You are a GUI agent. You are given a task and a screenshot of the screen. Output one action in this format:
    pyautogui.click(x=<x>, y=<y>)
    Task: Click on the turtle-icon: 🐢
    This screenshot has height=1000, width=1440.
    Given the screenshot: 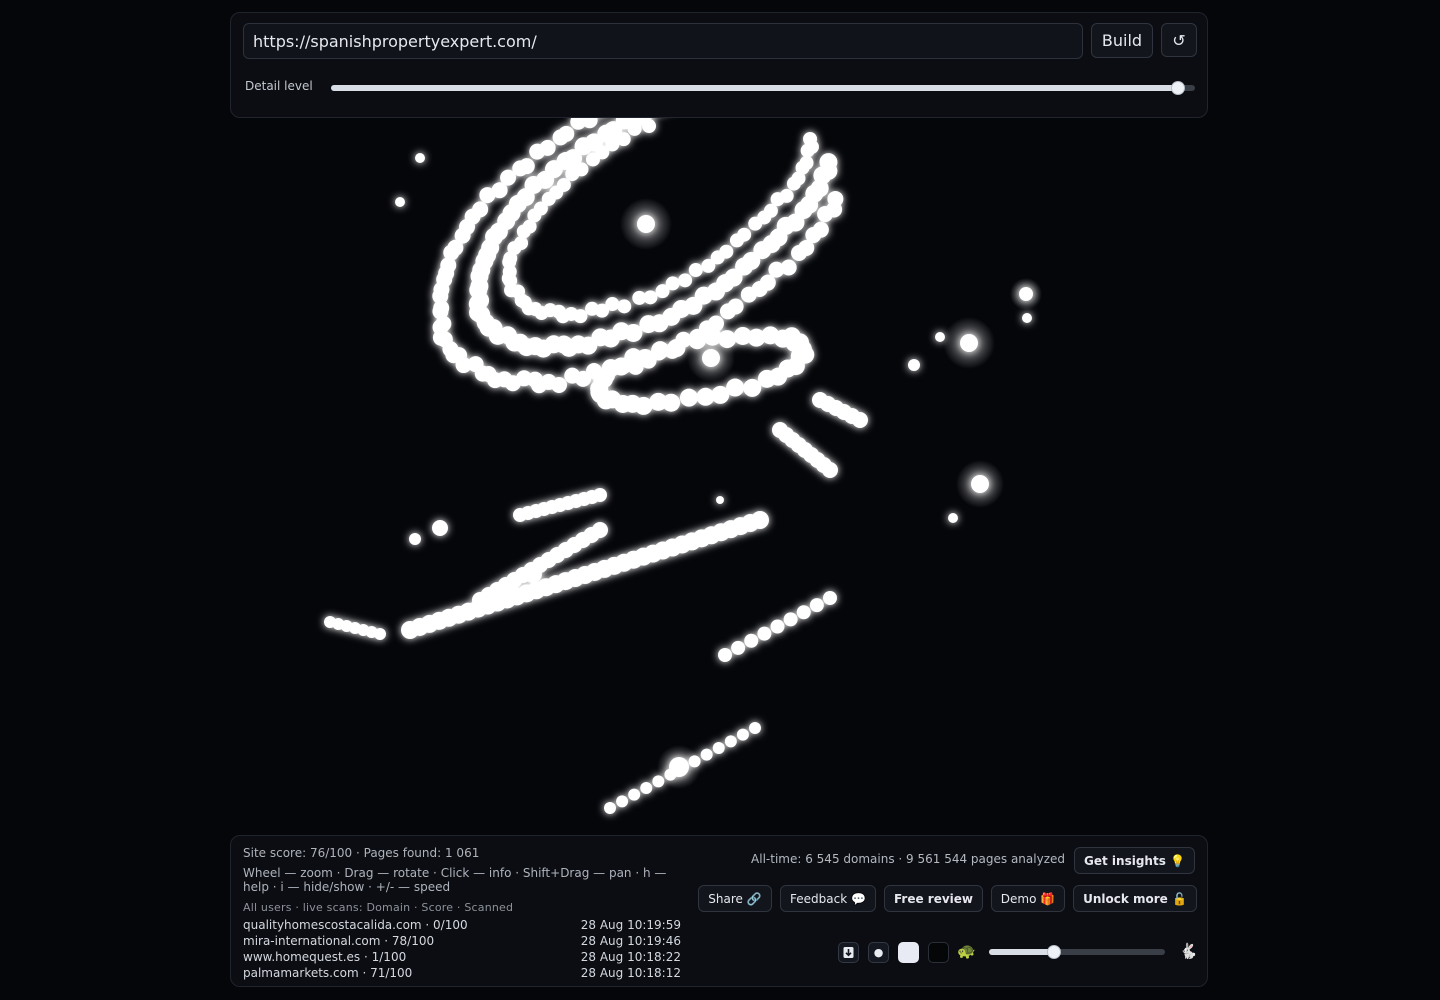 What is the action you would take?
    pyautogui.click(x=966, y=951)
    